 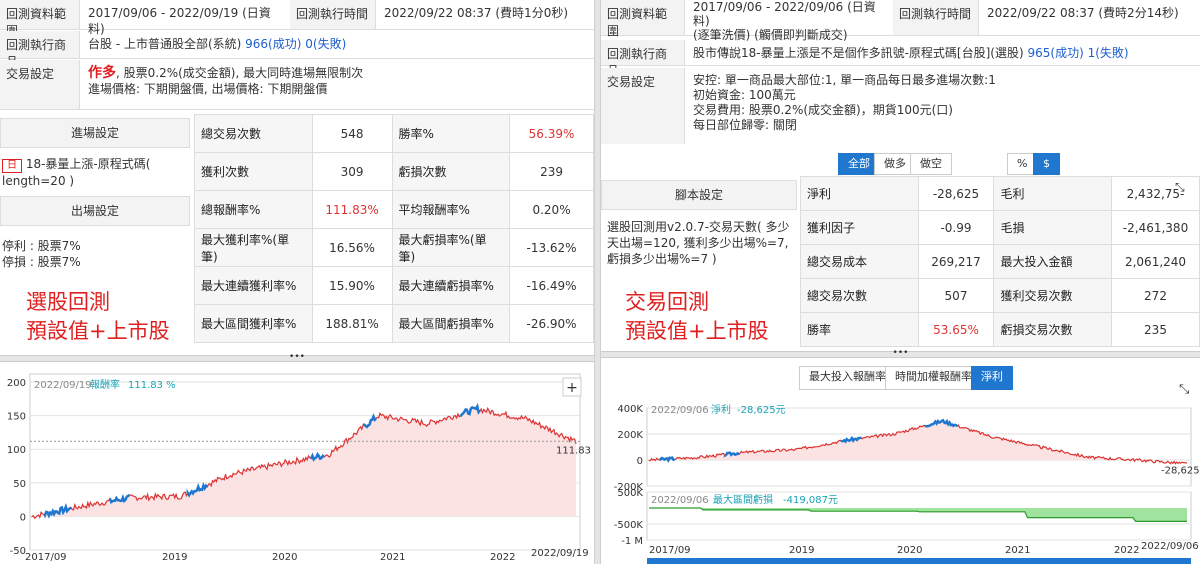 I want to click on stats-row: 獲利次數 309 虧損次數 239, so click(x=394, y=171).